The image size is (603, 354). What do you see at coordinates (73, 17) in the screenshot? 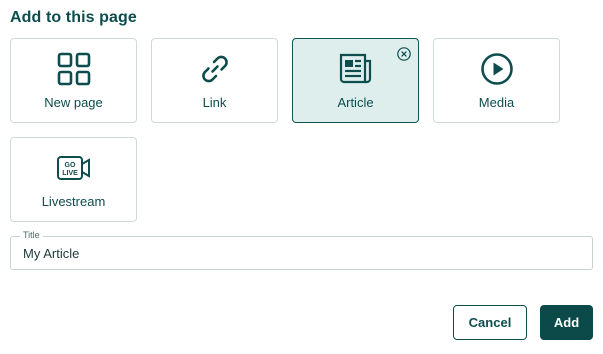
I see `dialog-heading: Add to this page` at bounding box center [73, 17].